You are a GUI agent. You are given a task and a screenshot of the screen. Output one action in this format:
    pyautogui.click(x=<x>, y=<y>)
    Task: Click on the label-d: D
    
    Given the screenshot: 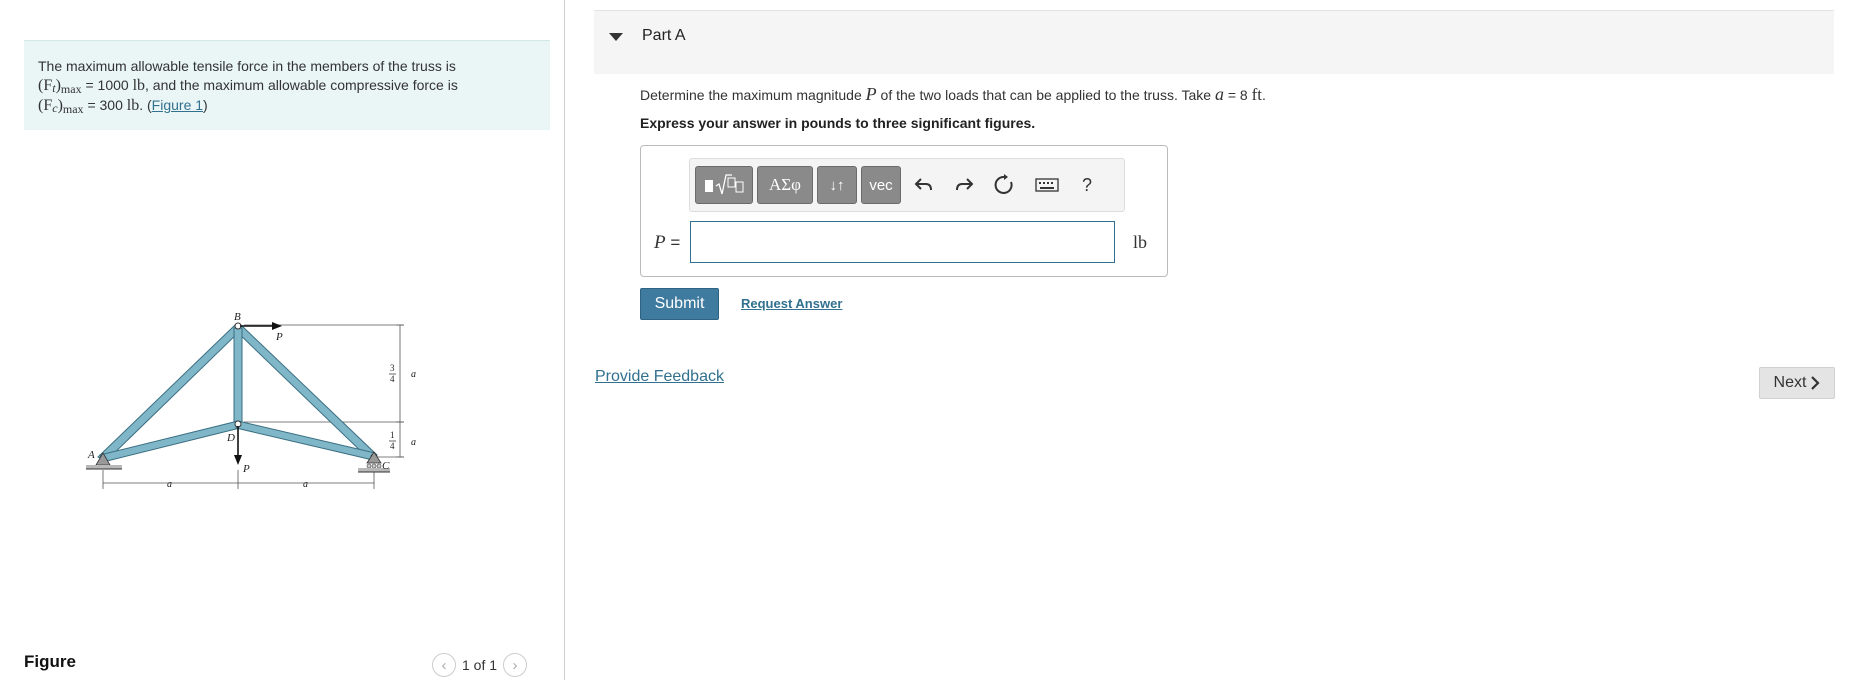 What is the action you would take?
    pyautogui.click(x=230, y=438)
    